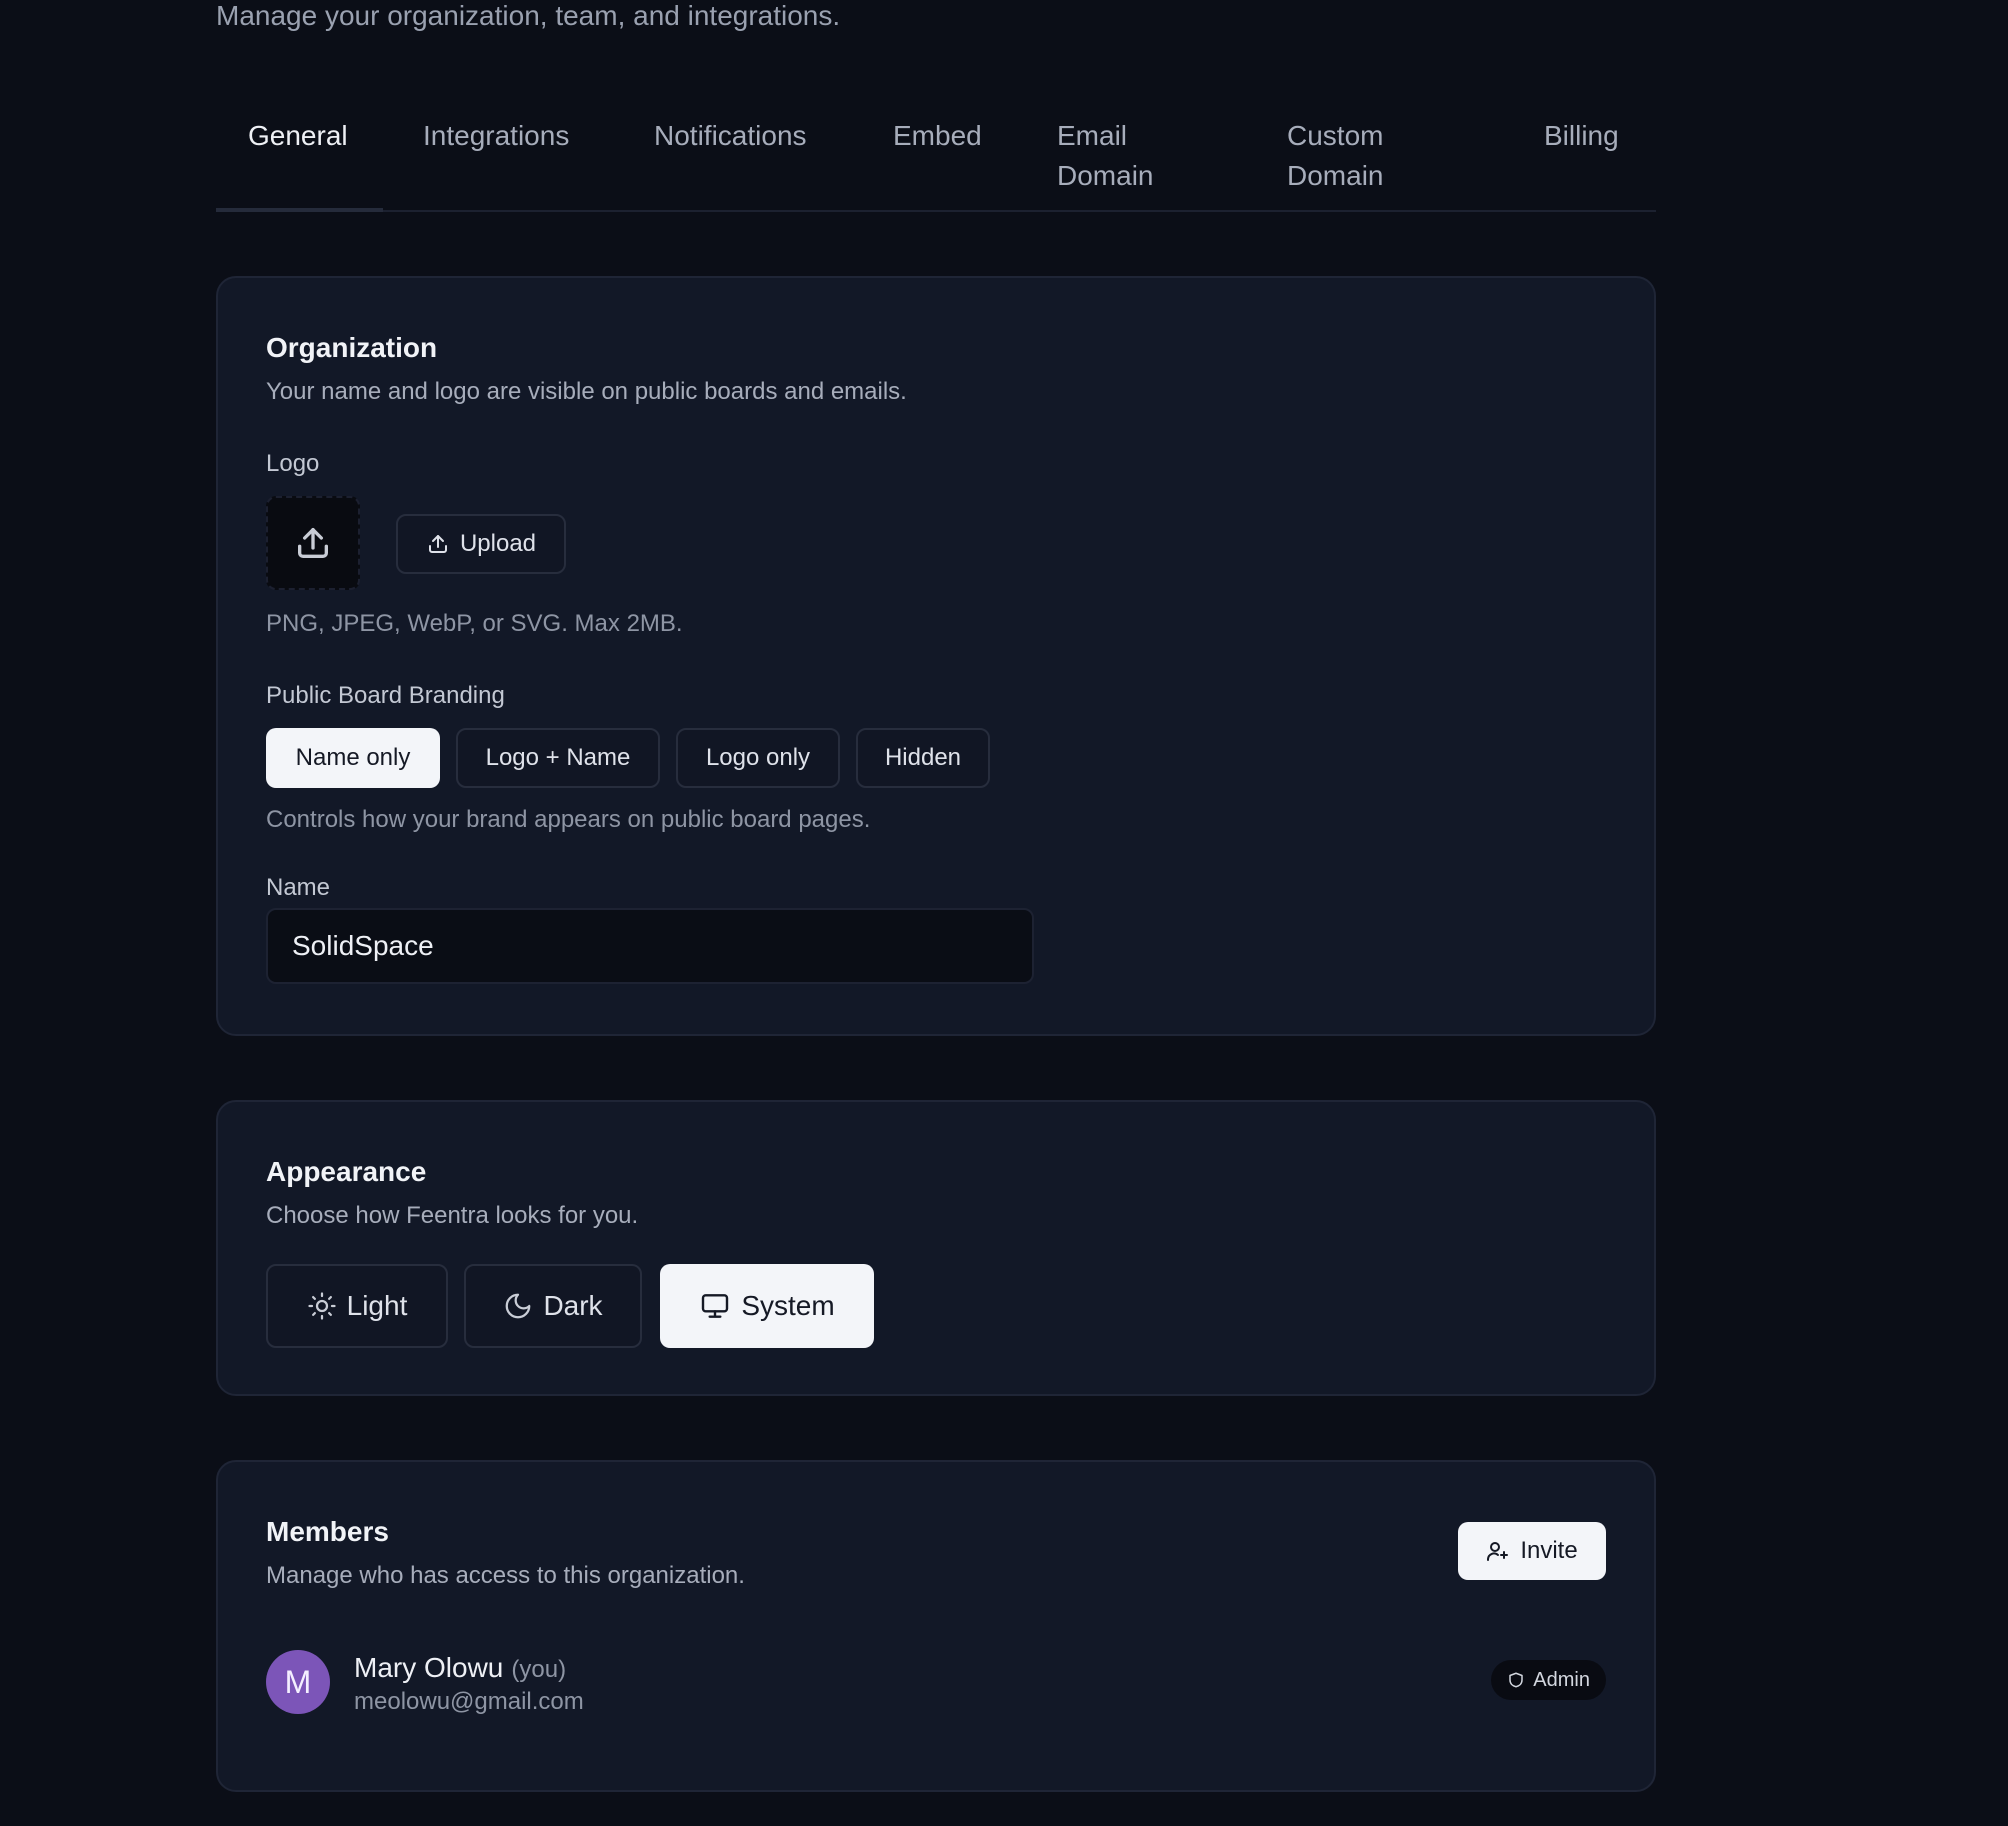  I want to click on logo-hint: PNG, JPEG, WebP, or SVG. Max 2MB., so click(474, 623).